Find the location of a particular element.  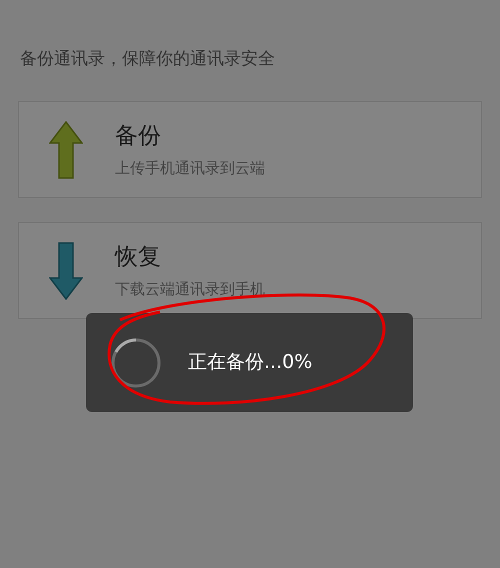

up-arrow-icon is located at coordinates (66, 149).